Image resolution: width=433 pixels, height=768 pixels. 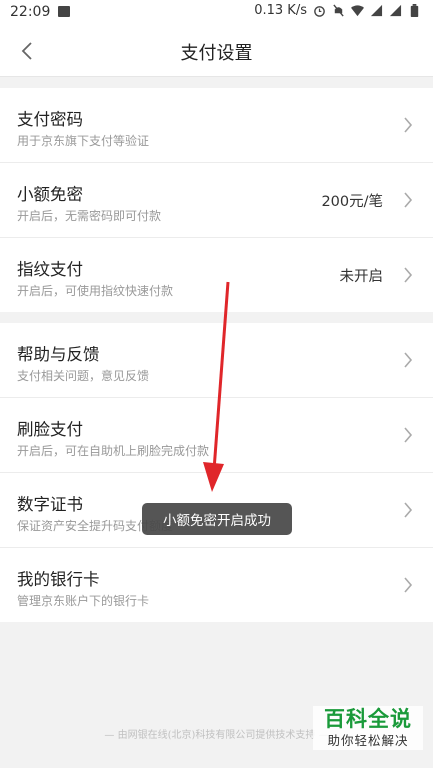 I want to click on setting-desc: 开启后，可使用指纹快速付款, so click(x=95, y=291).